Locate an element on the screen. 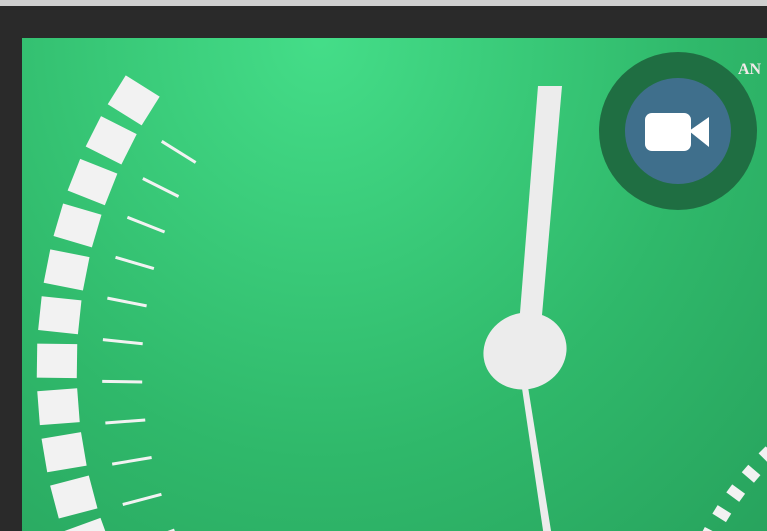  corner-label: AN is located at coordinates (750, 70).